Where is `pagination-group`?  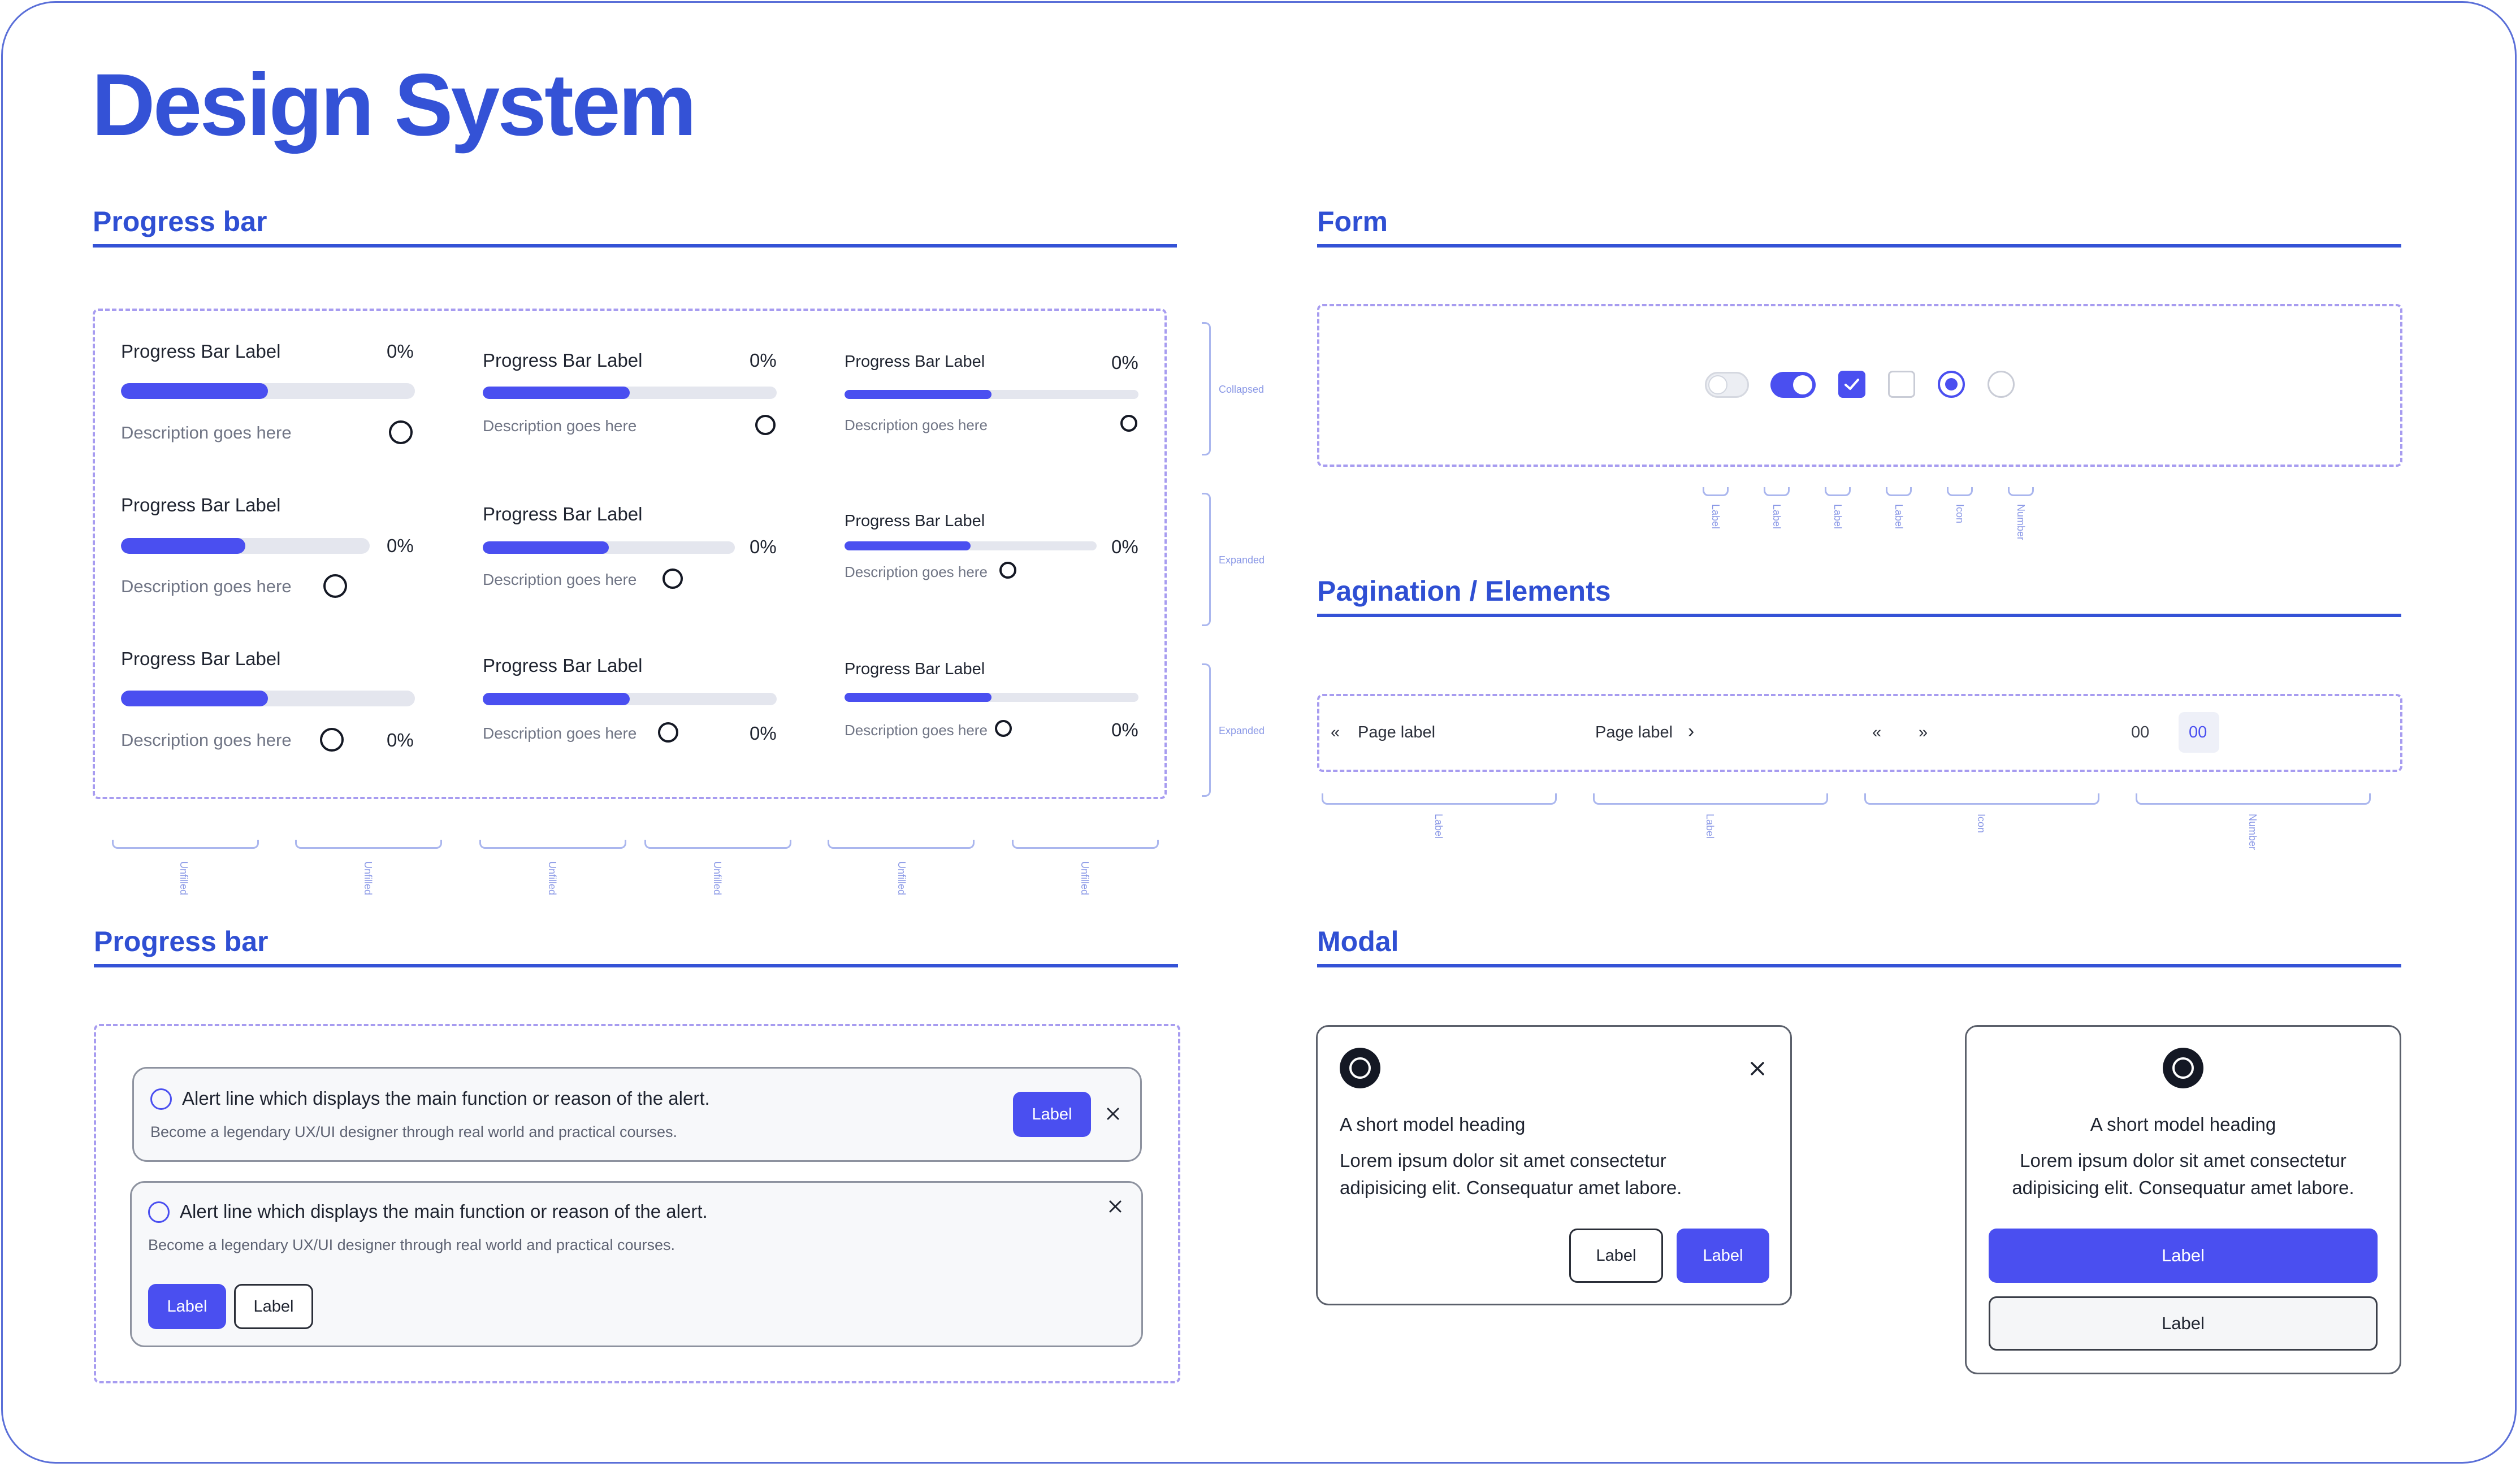
pagination-group is located at coordinates (1859, 733).